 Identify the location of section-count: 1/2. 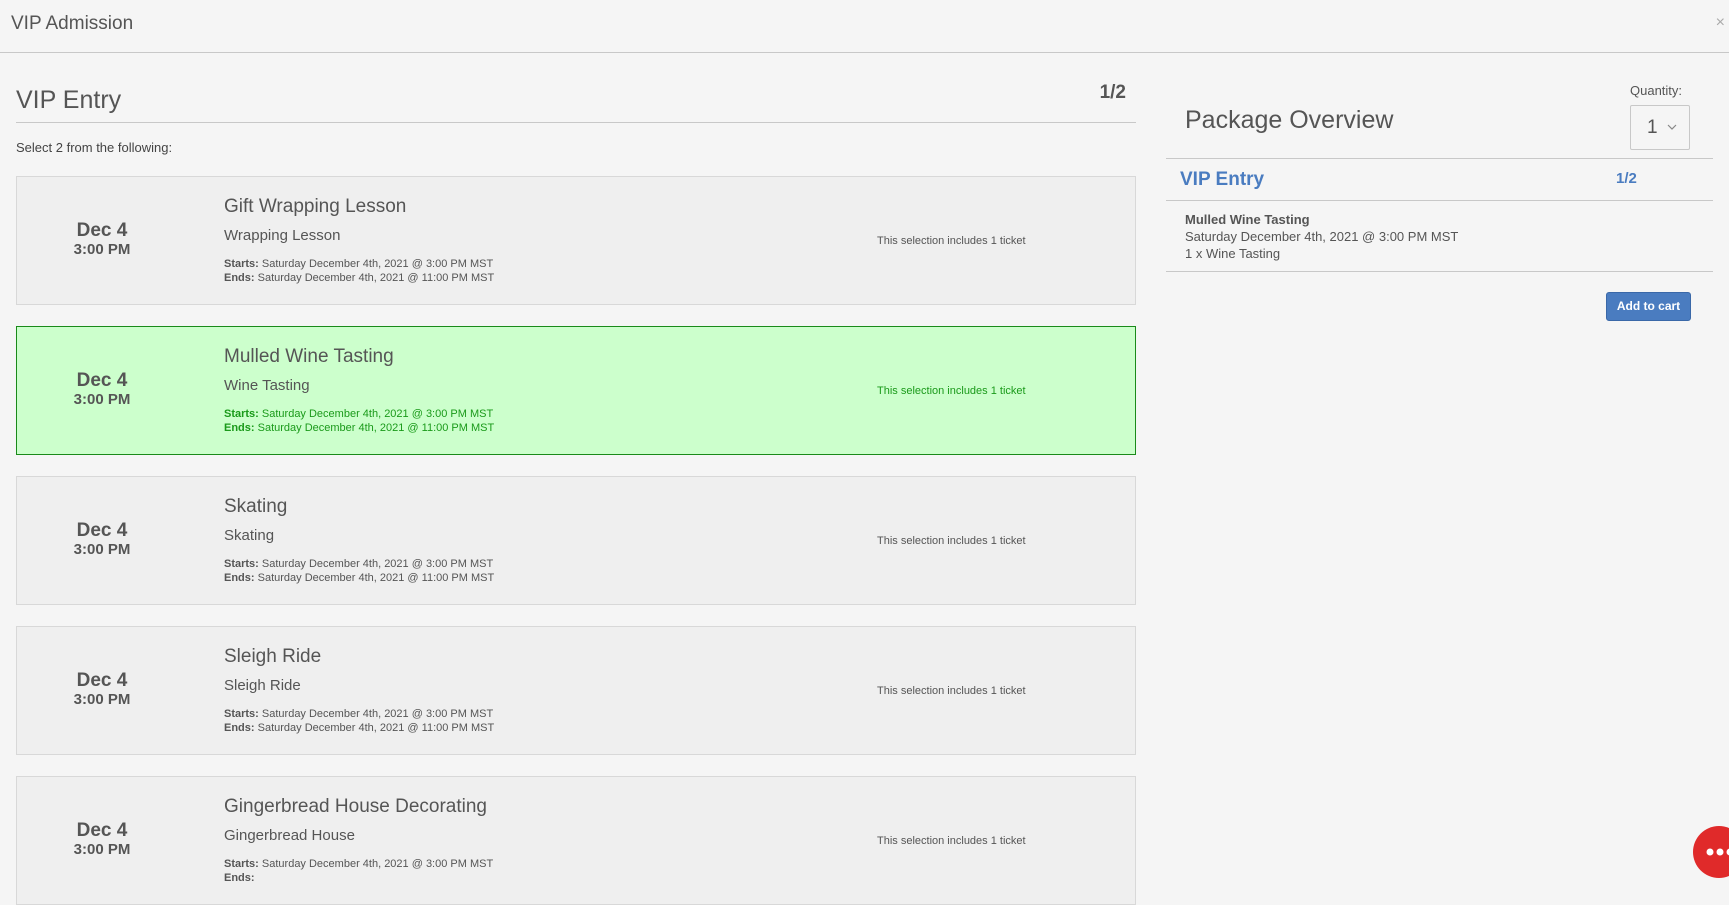
(1113, 93).